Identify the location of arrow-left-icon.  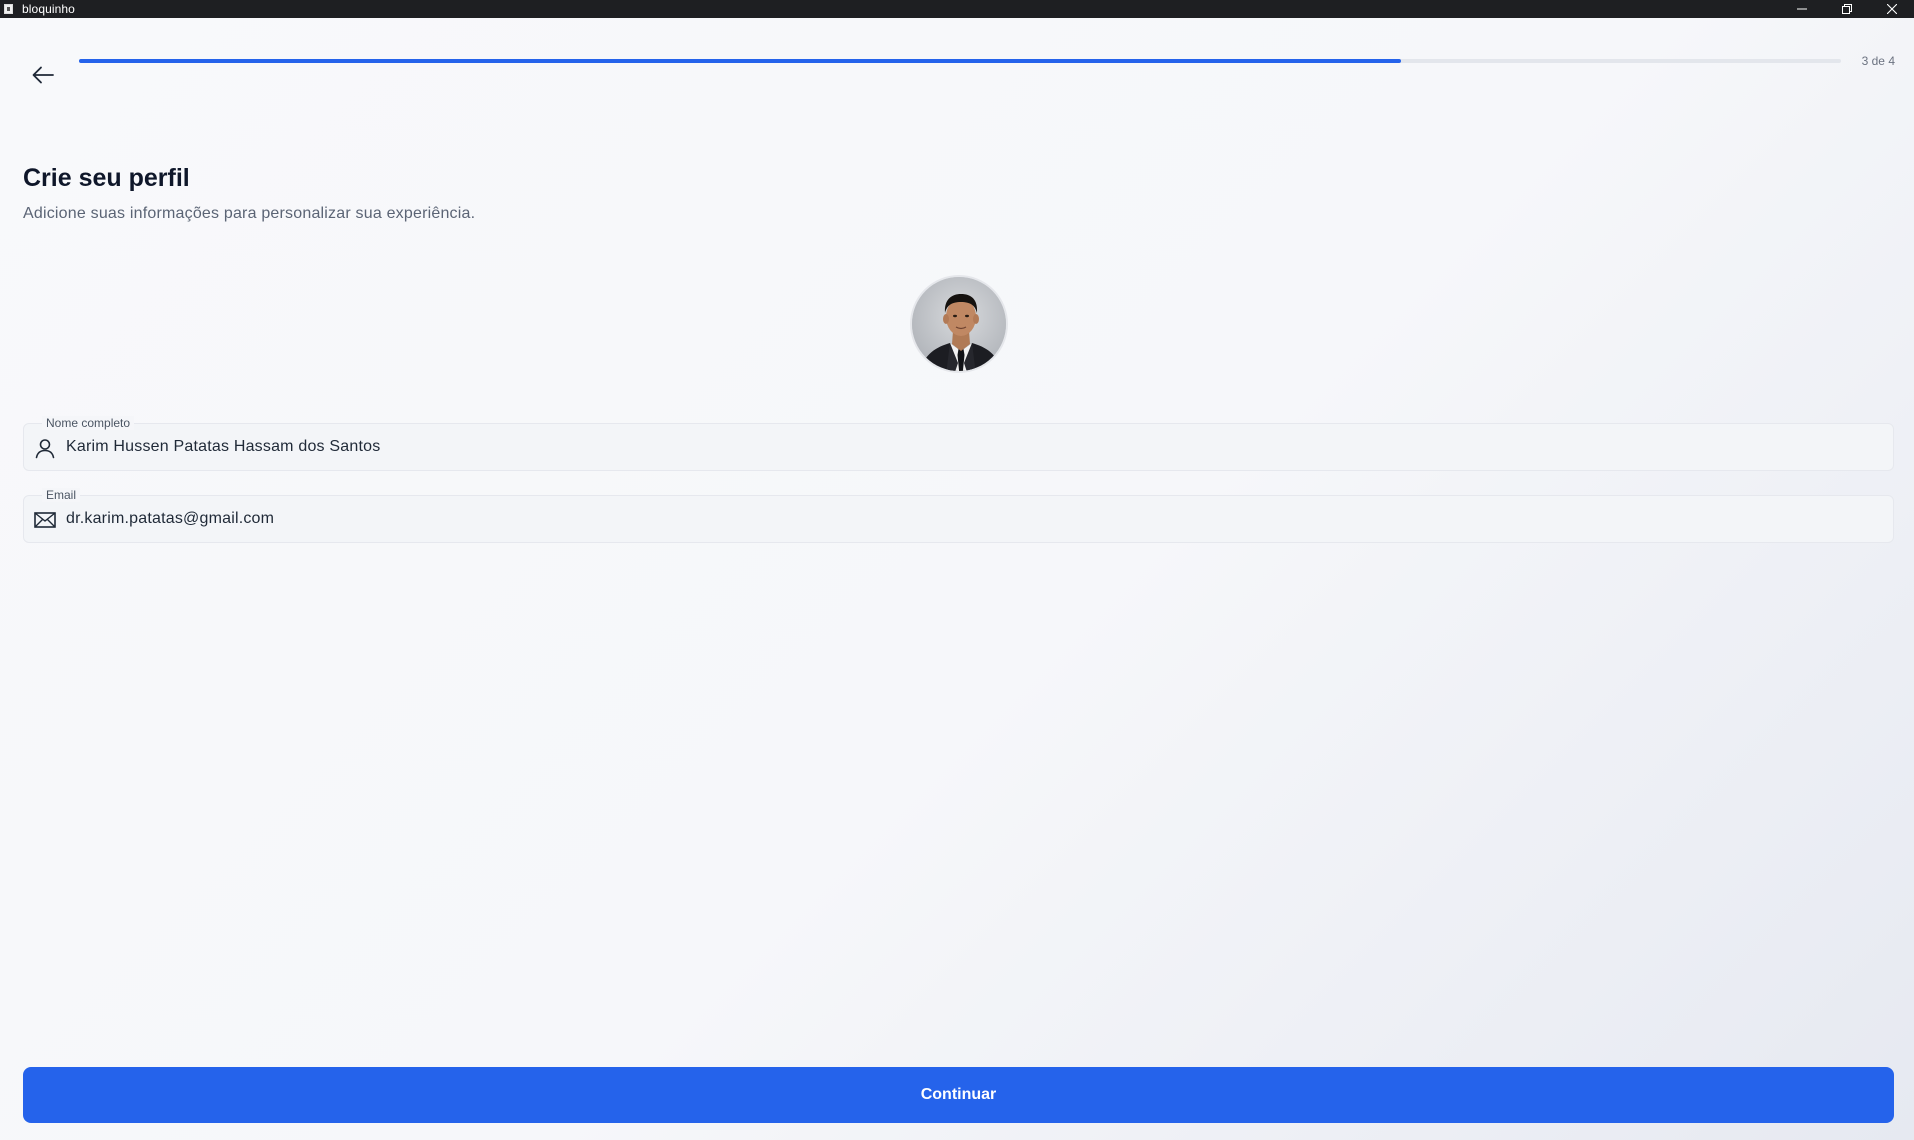
(43, 75).